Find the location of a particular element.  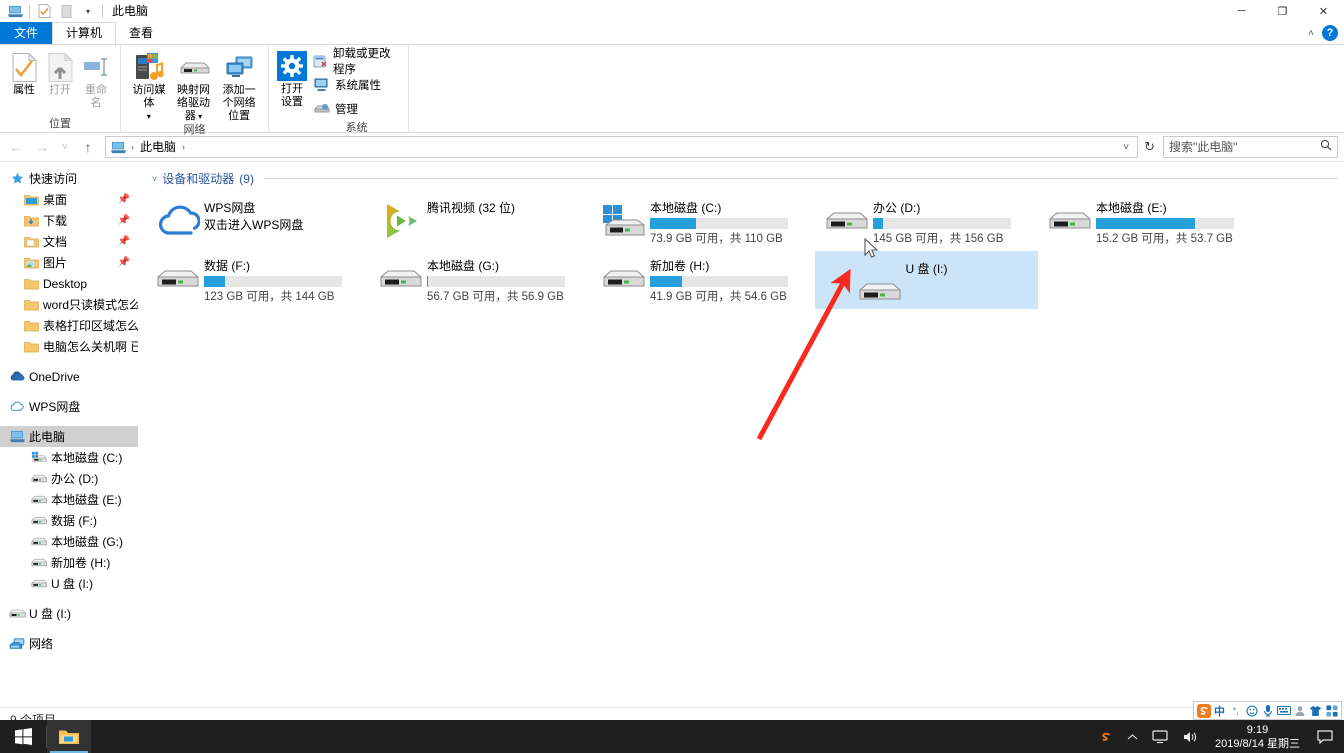

sidebar-item-drive-e: 本地磁盘 (E:) is located at coordinates (69, 499).